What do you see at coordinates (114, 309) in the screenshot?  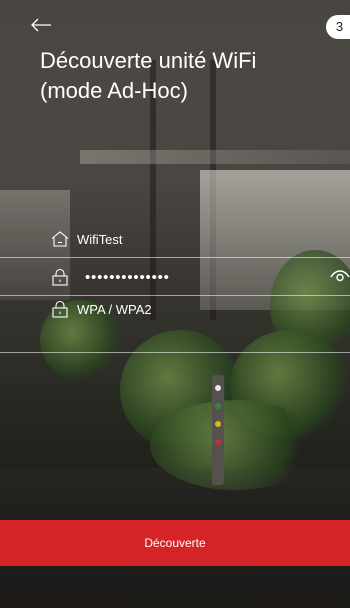 I see `security-value: WPA / WPA2` at bounding box center [114, 309].